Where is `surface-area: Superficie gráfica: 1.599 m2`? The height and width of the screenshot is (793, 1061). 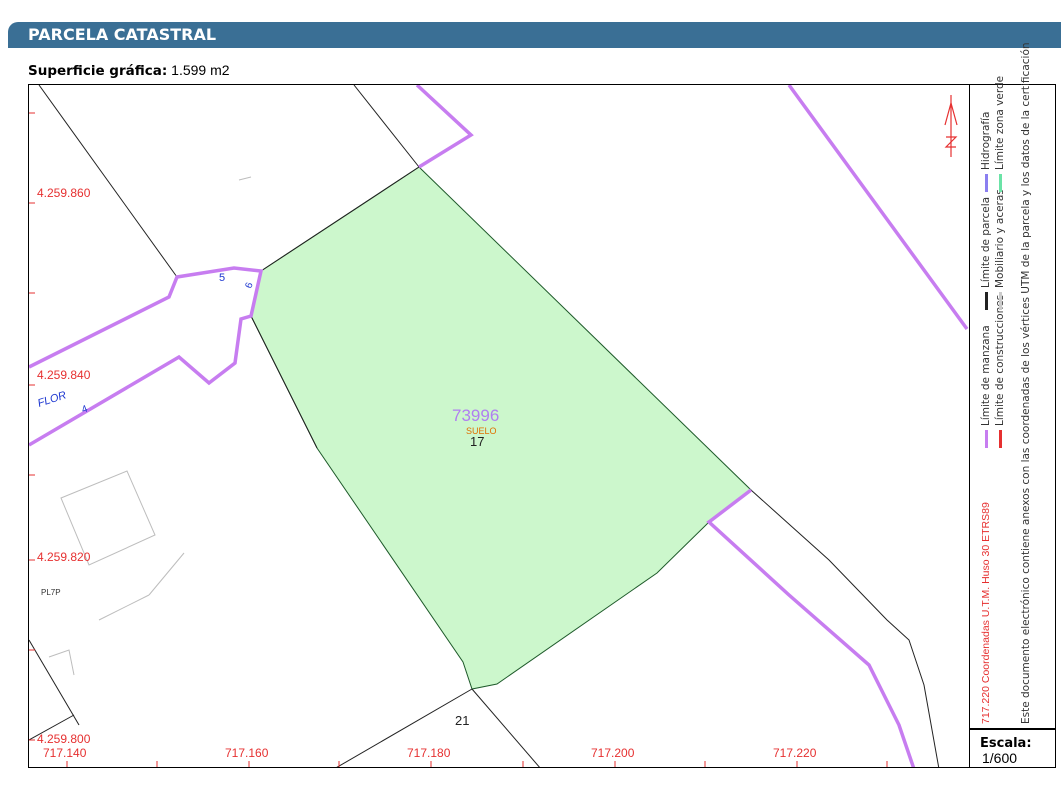 surface-area: Superficie gráfica: 1.599 m2 is located at coordinates (129, 70).